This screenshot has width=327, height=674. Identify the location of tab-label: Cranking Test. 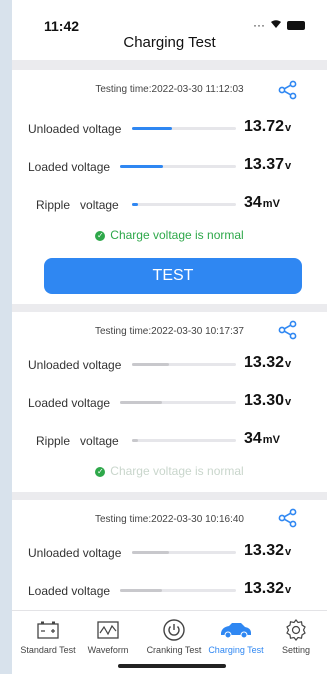
(174, 650).